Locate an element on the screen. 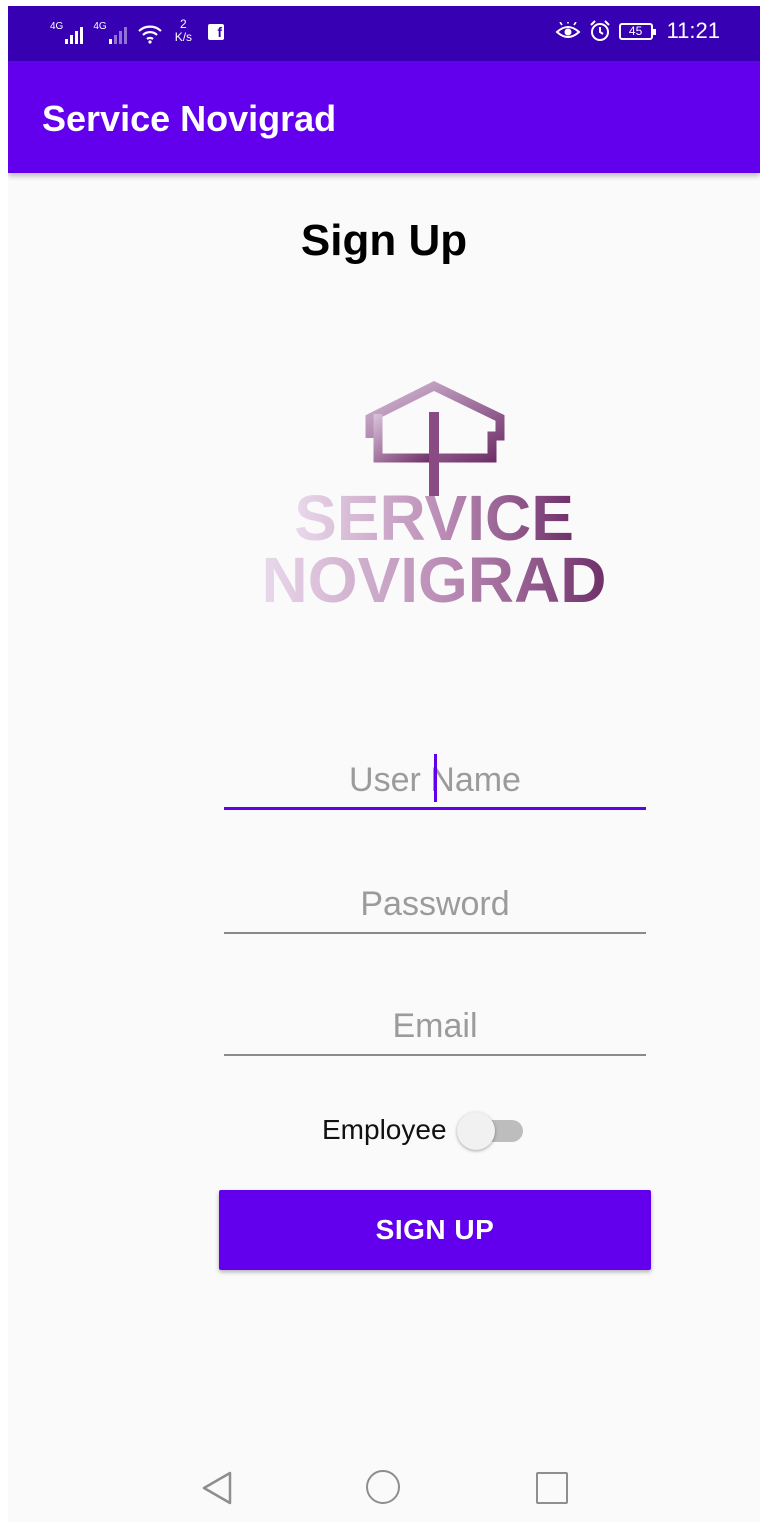 The width and height of the screenshot is (765, 1522). email-input is located at coordinates (435, 1026).